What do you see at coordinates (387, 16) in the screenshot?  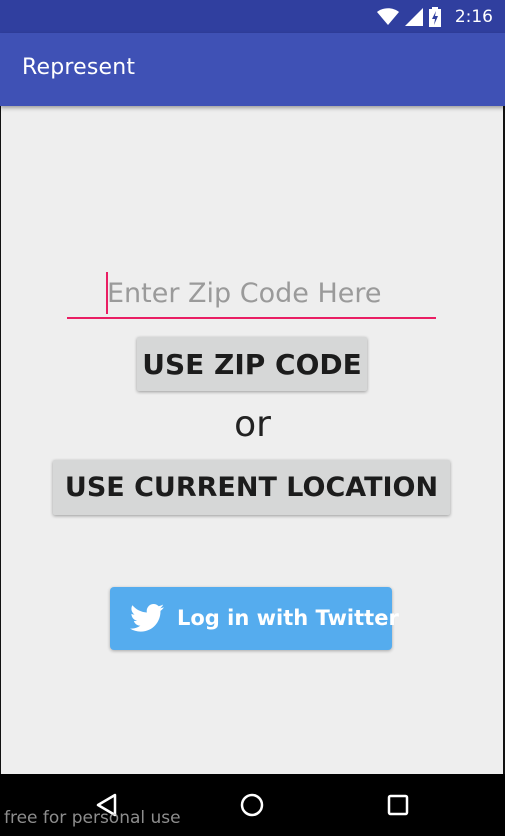 I see `wifi-icon` at bounding box center [387, 16].